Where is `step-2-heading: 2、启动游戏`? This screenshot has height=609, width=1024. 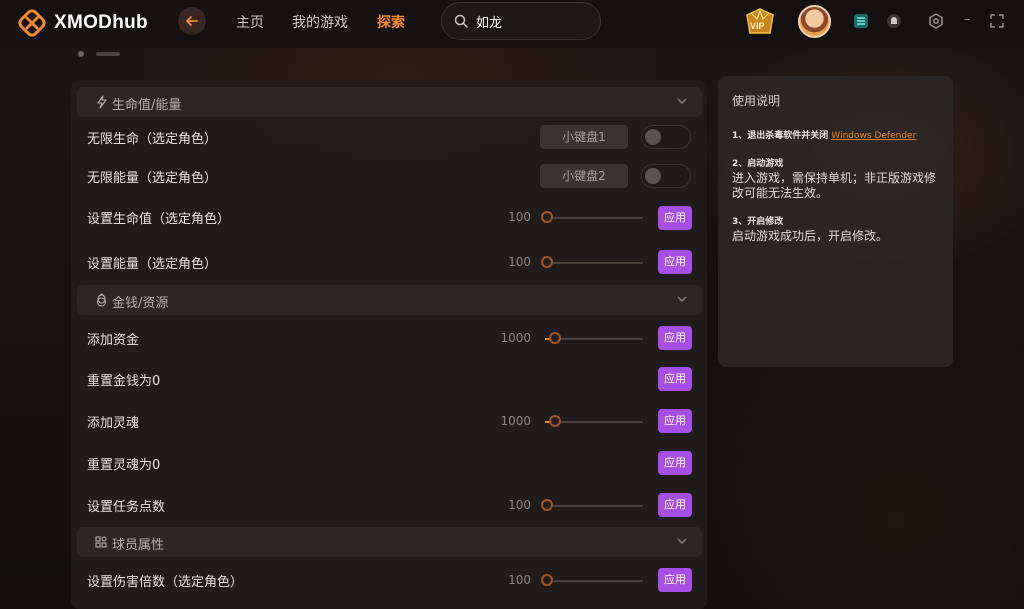
step-2-heading: 2、启动游戏 is located at coordinates (758, 164).